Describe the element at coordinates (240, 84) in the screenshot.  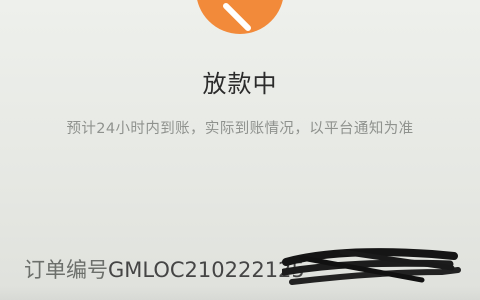
I see `status-title: 放款中` at that location.